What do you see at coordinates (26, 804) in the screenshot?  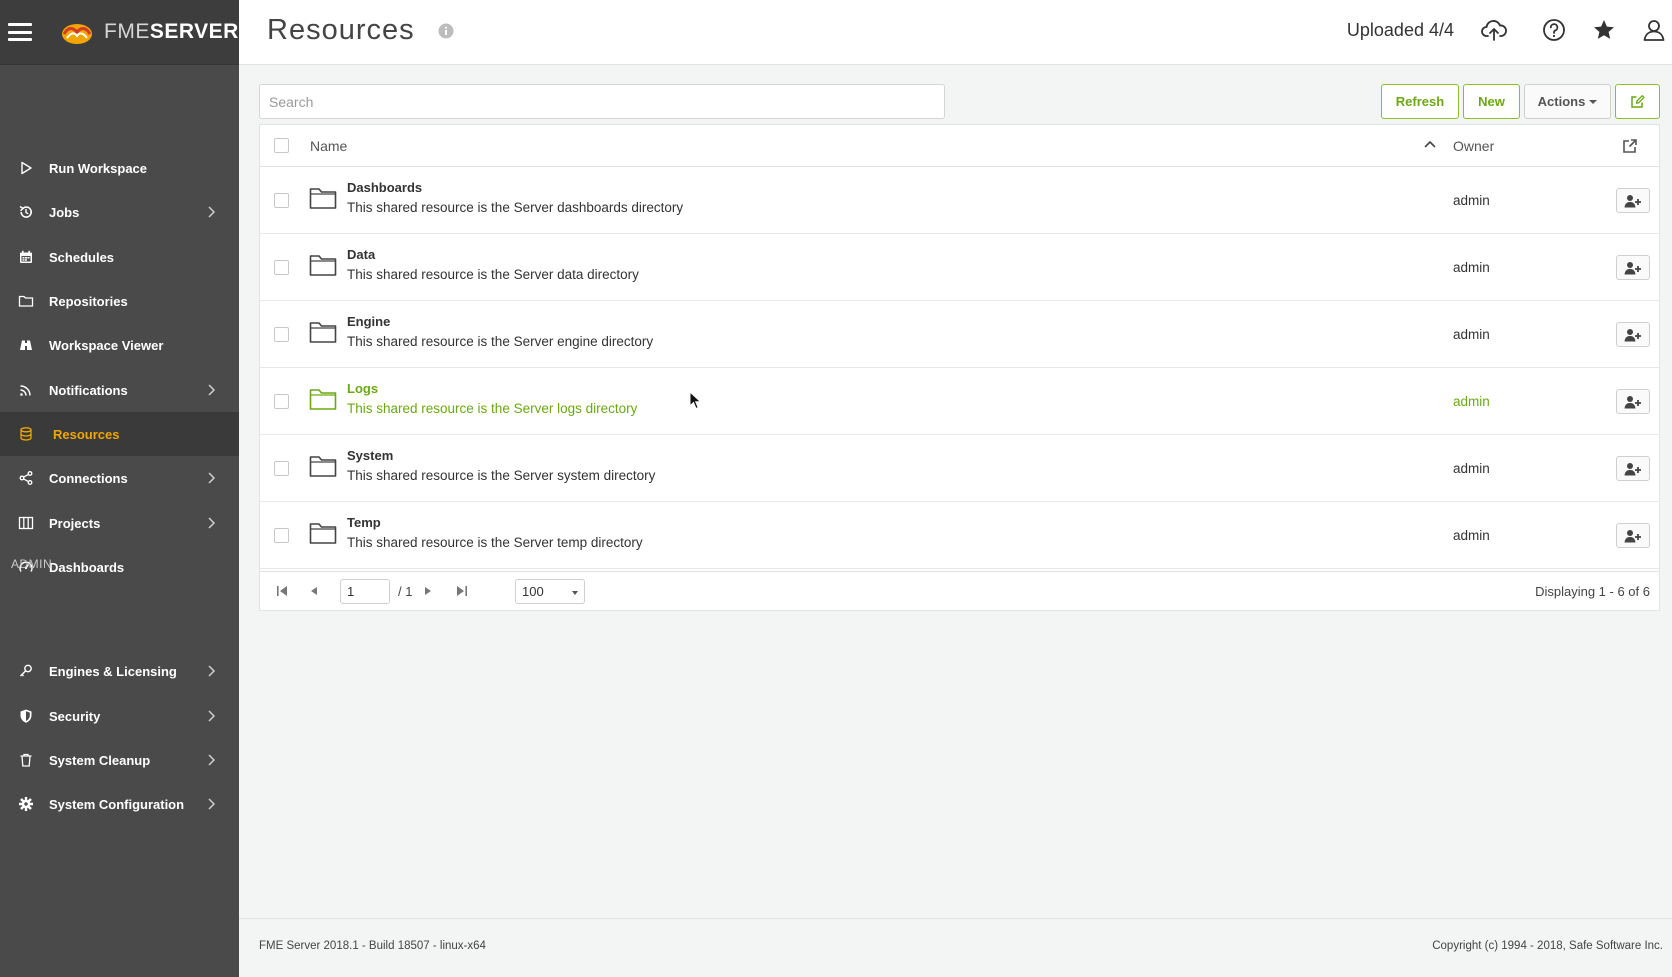 I see `gear-icon` at bounding box center [26, 804].